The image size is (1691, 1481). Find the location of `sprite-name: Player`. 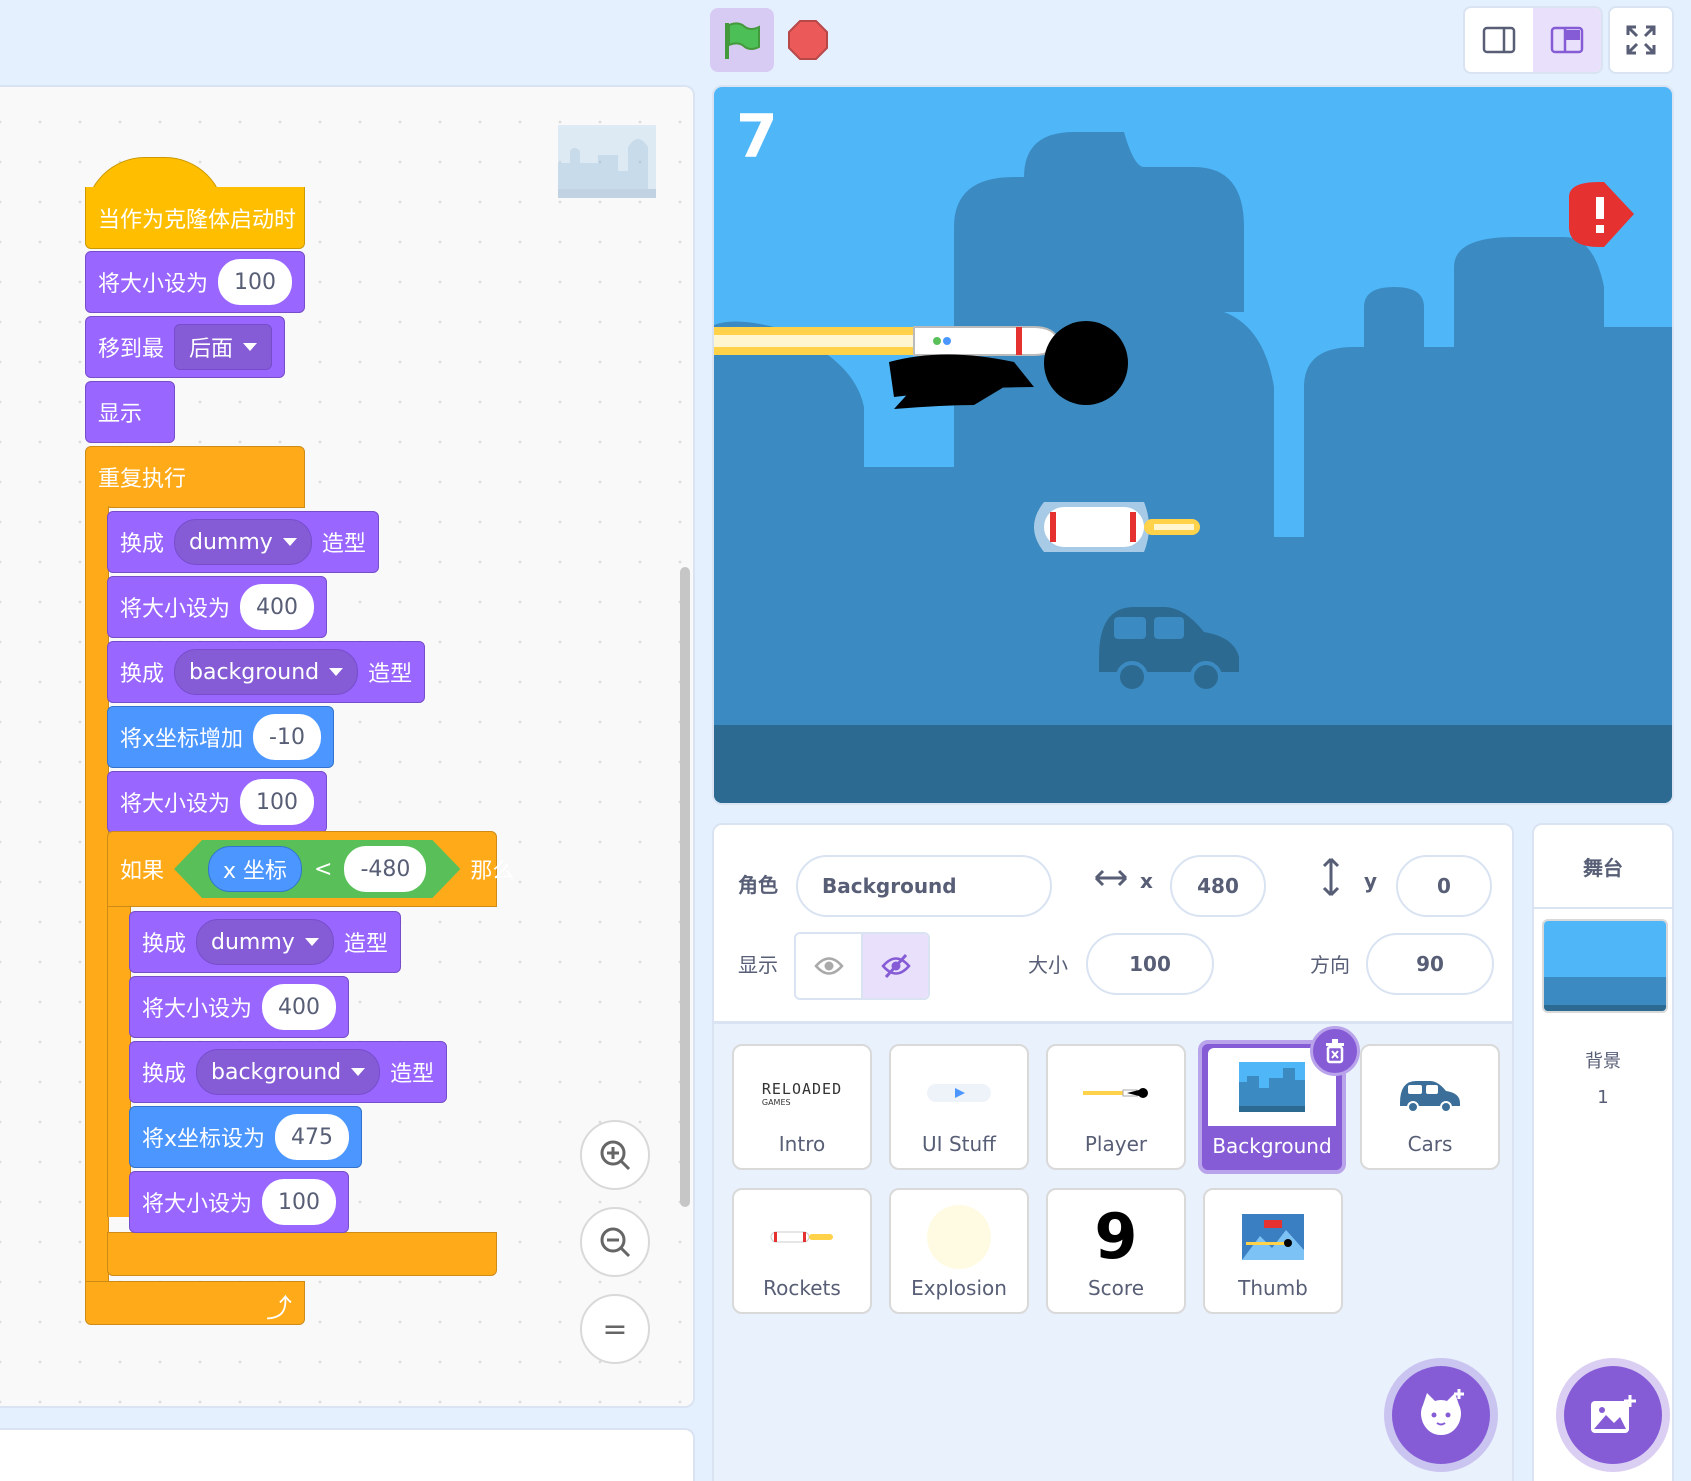

sprite-name: Player is located at coordinates (1116, 1144).